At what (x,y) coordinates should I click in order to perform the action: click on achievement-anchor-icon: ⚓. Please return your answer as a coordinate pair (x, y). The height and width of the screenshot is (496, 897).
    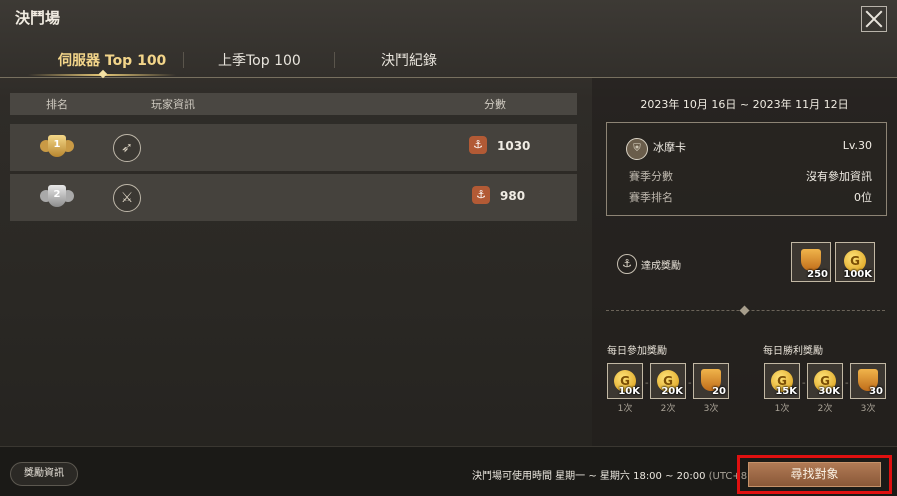
    Looking at the image, I should click on (627, 264).